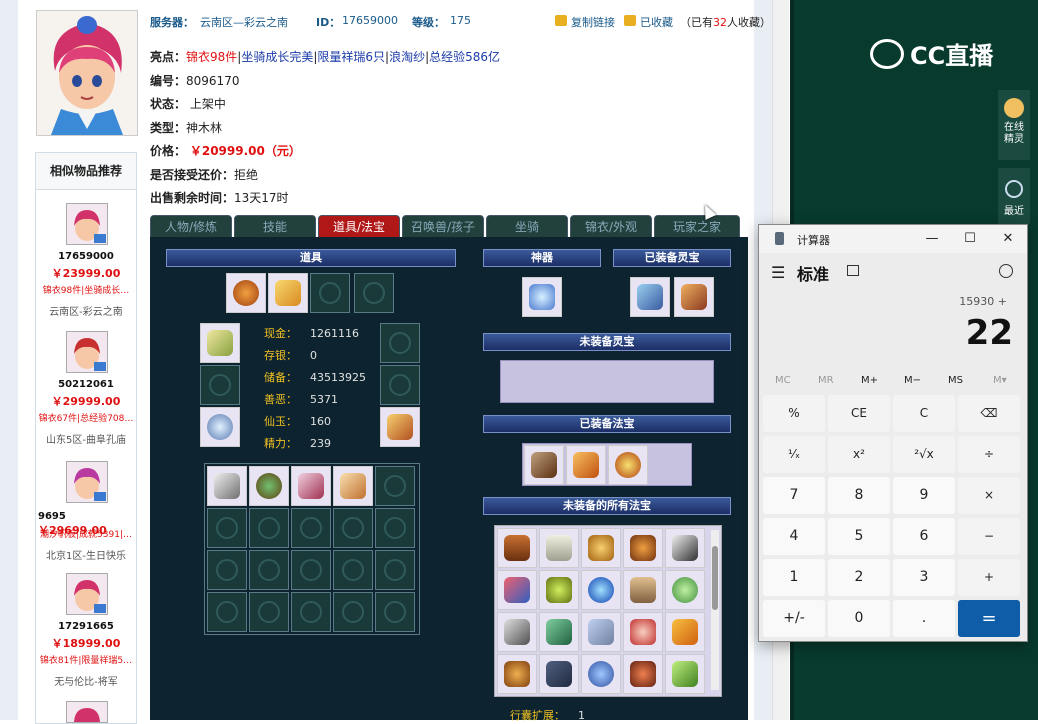 The image size is (1038, 724). Describe the element at coordinates (924, 454) in the screenshot. I see `square-root-button: ²√x` at that location.